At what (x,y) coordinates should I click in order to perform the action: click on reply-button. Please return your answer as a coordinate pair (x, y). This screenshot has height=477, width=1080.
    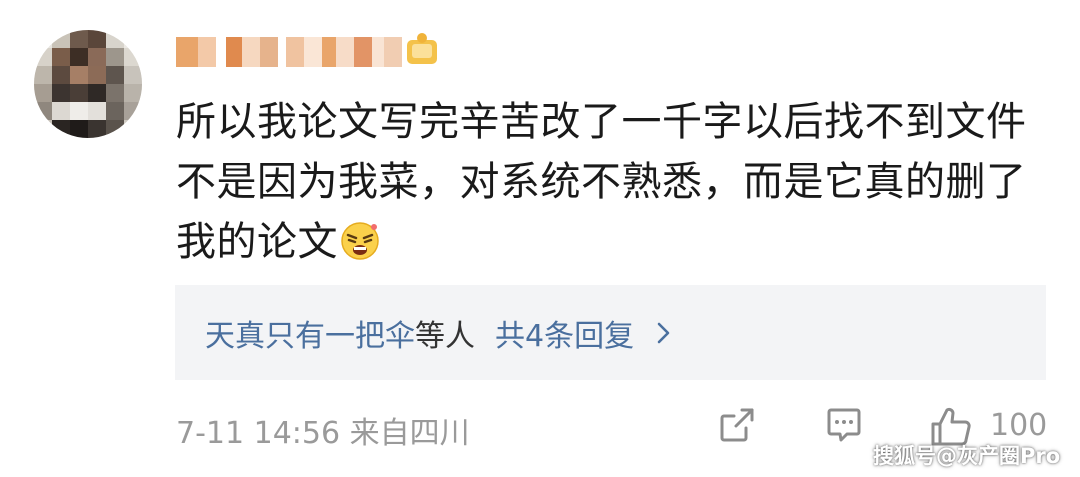
    Looking at the image, I should click on (844, 425).